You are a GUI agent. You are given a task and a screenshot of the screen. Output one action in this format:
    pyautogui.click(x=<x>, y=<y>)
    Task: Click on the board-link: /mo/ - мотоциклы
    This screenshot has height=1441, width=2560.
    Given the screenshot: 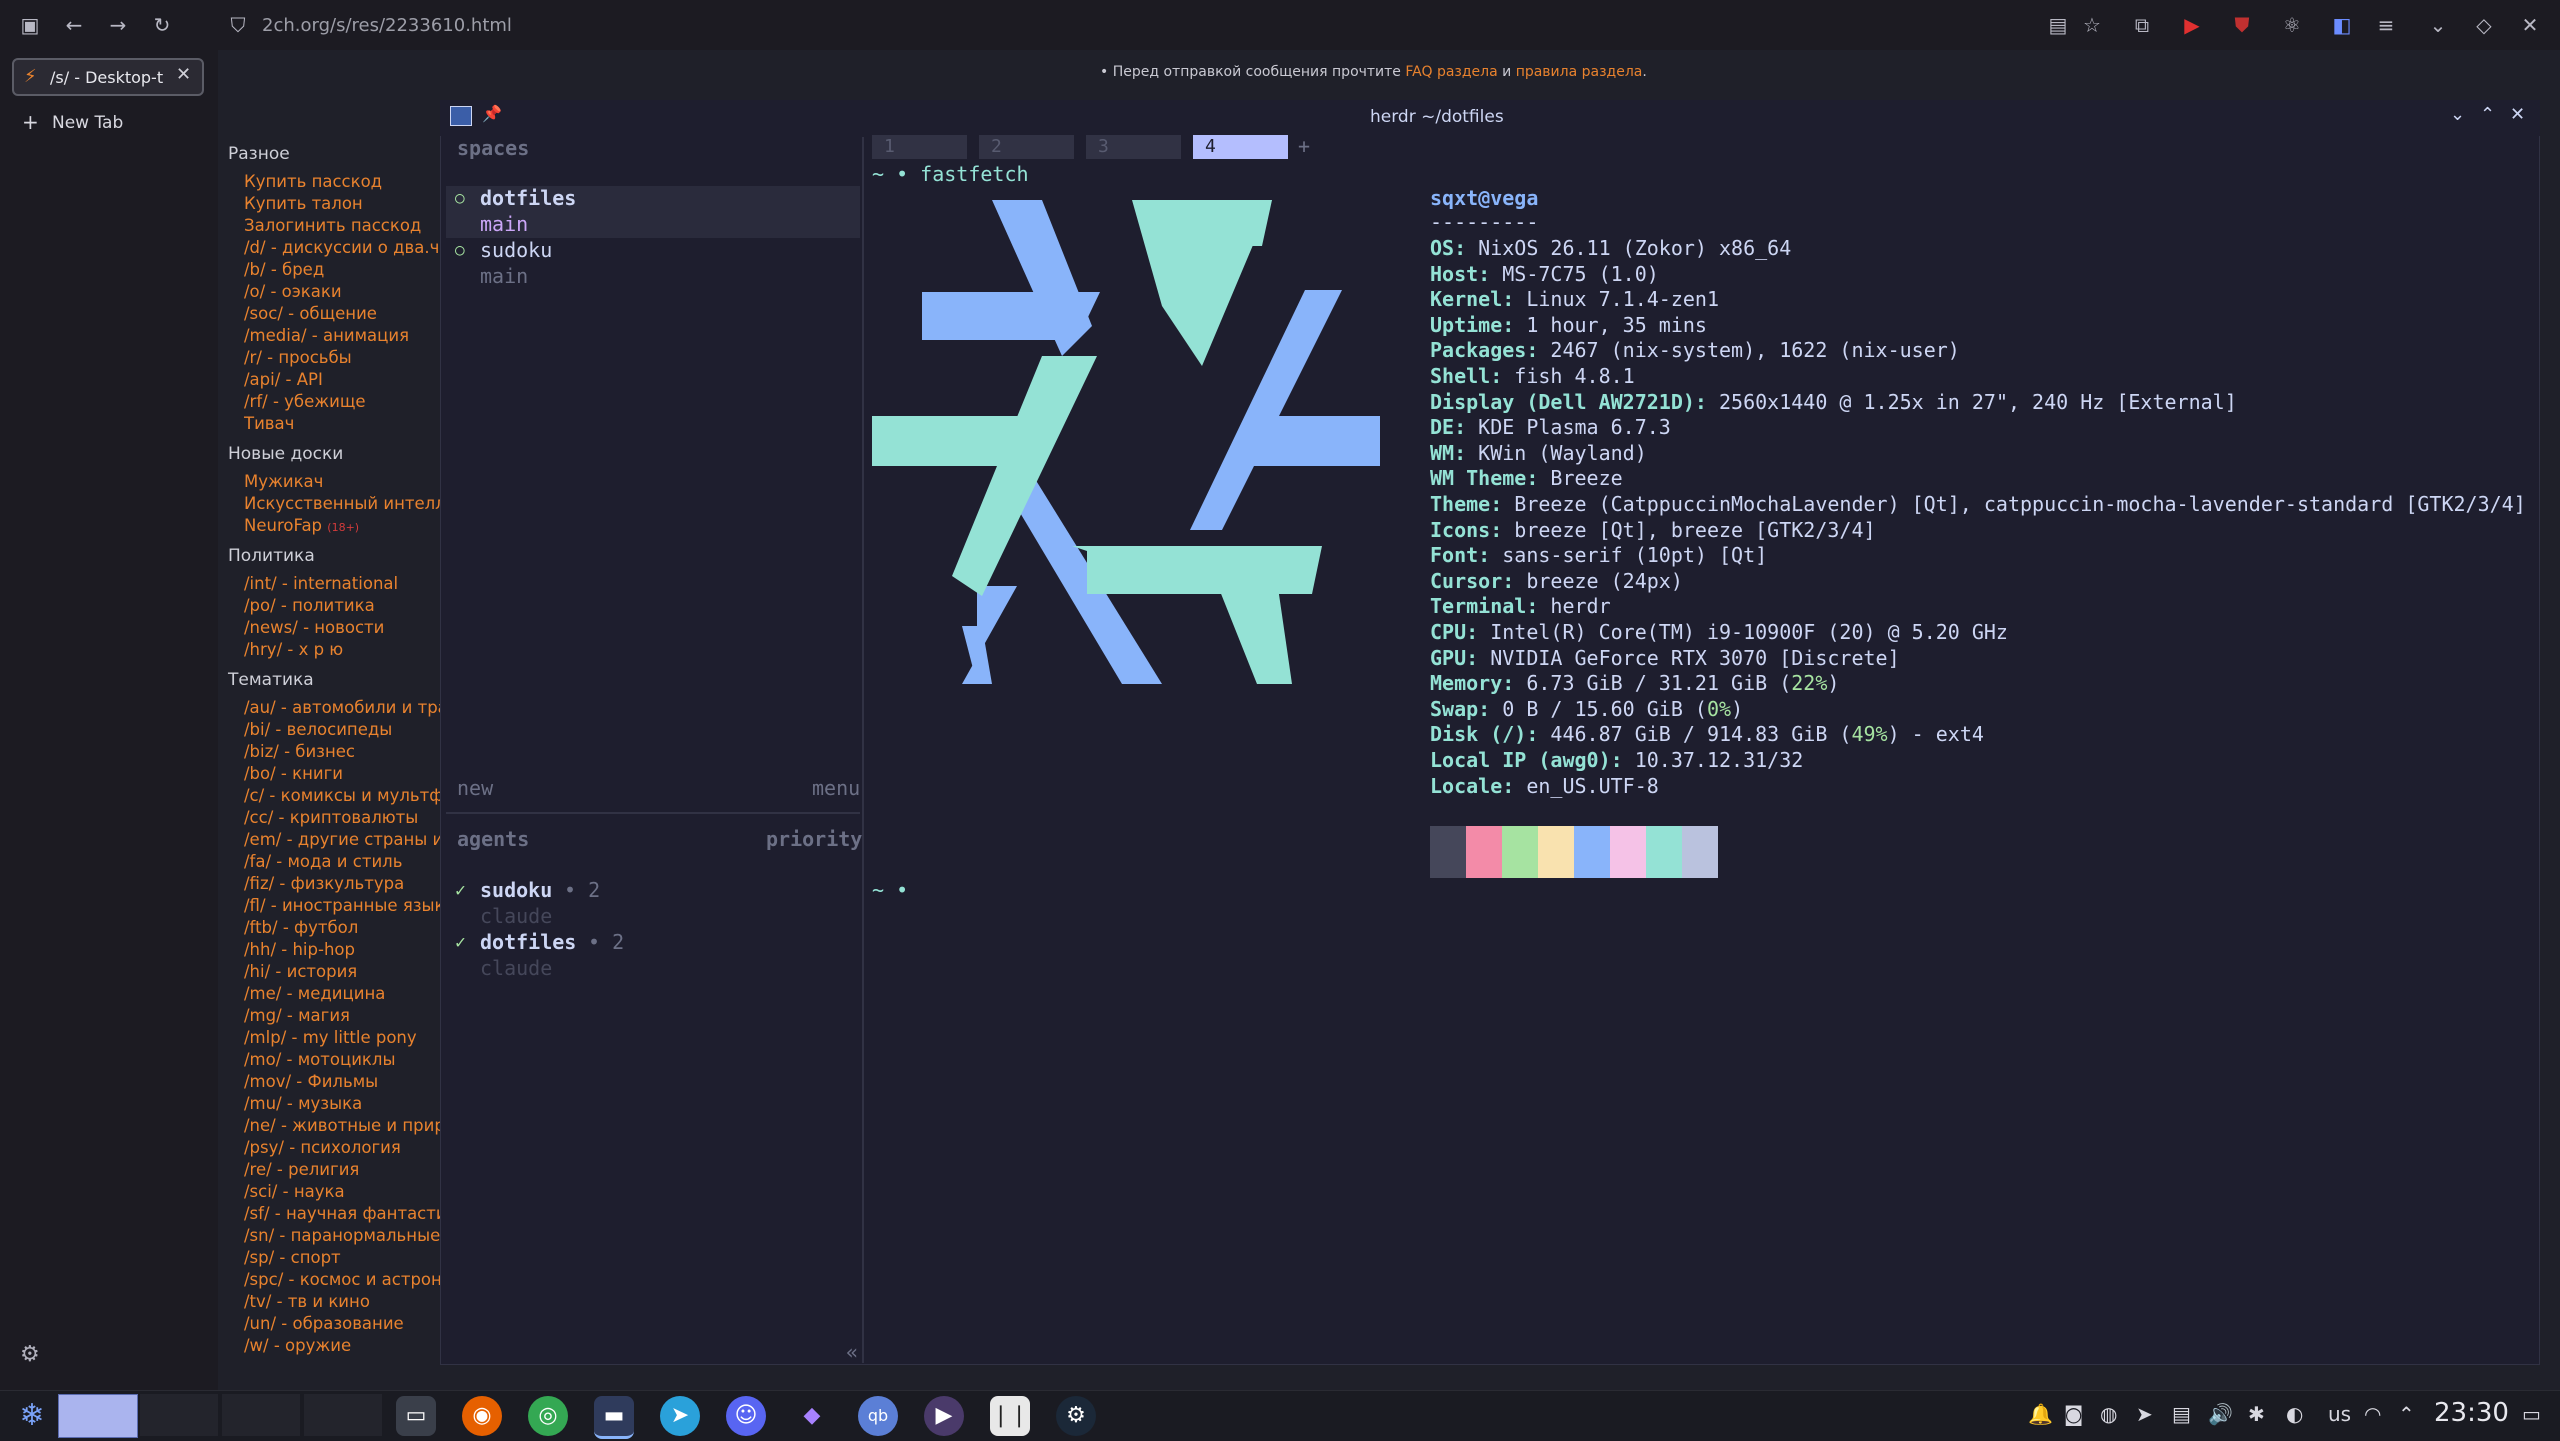 What is the action you would take?
    pyautogui.click(x=342, y=1059)
    